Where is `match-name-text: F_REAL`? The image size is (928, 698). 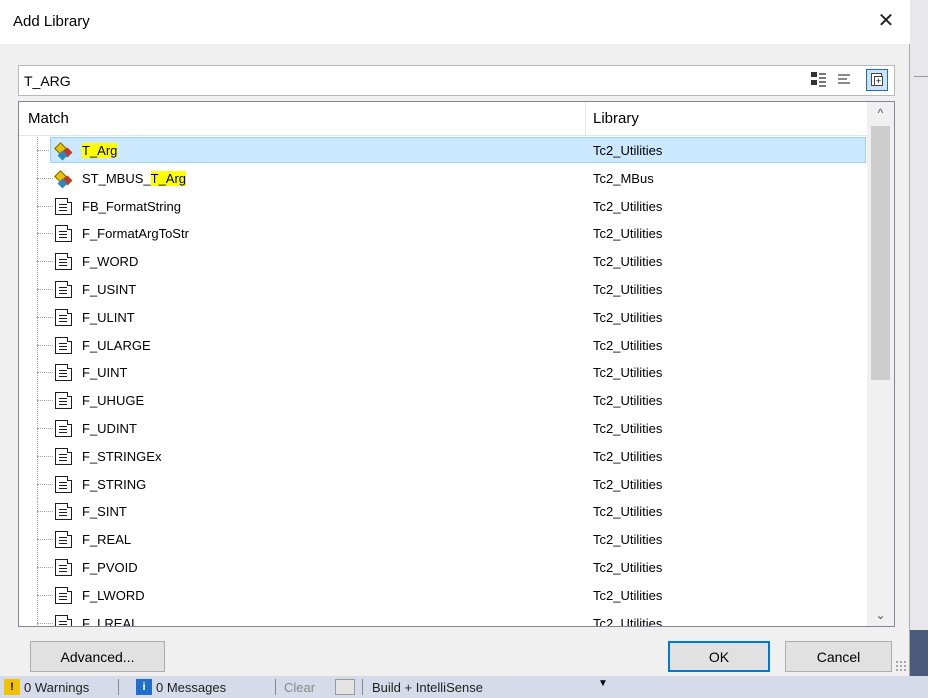 match-name-text: F_REAL is located at coordinates (107, 540).